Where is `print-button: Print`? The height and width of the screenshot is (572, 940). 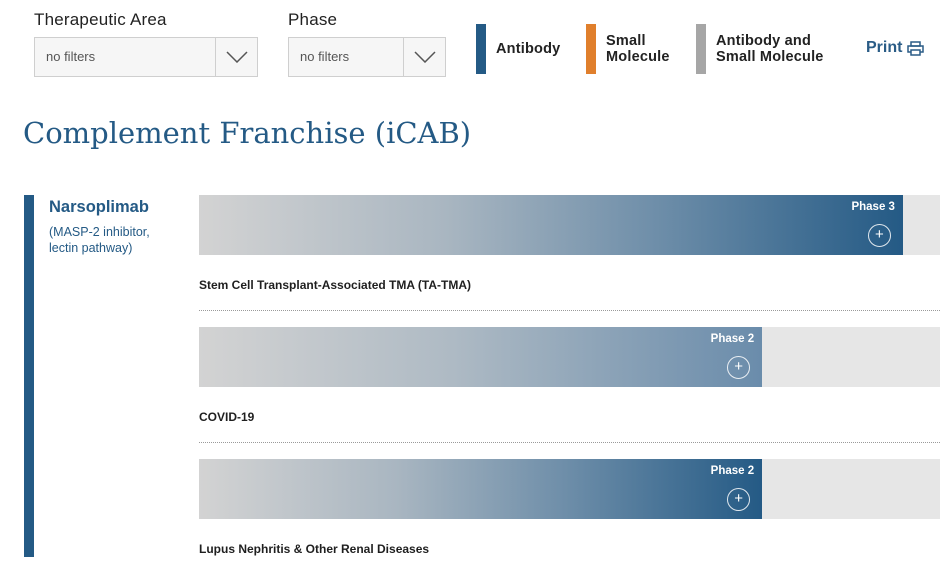
print-button: Print is located at coordinates (895, 48).